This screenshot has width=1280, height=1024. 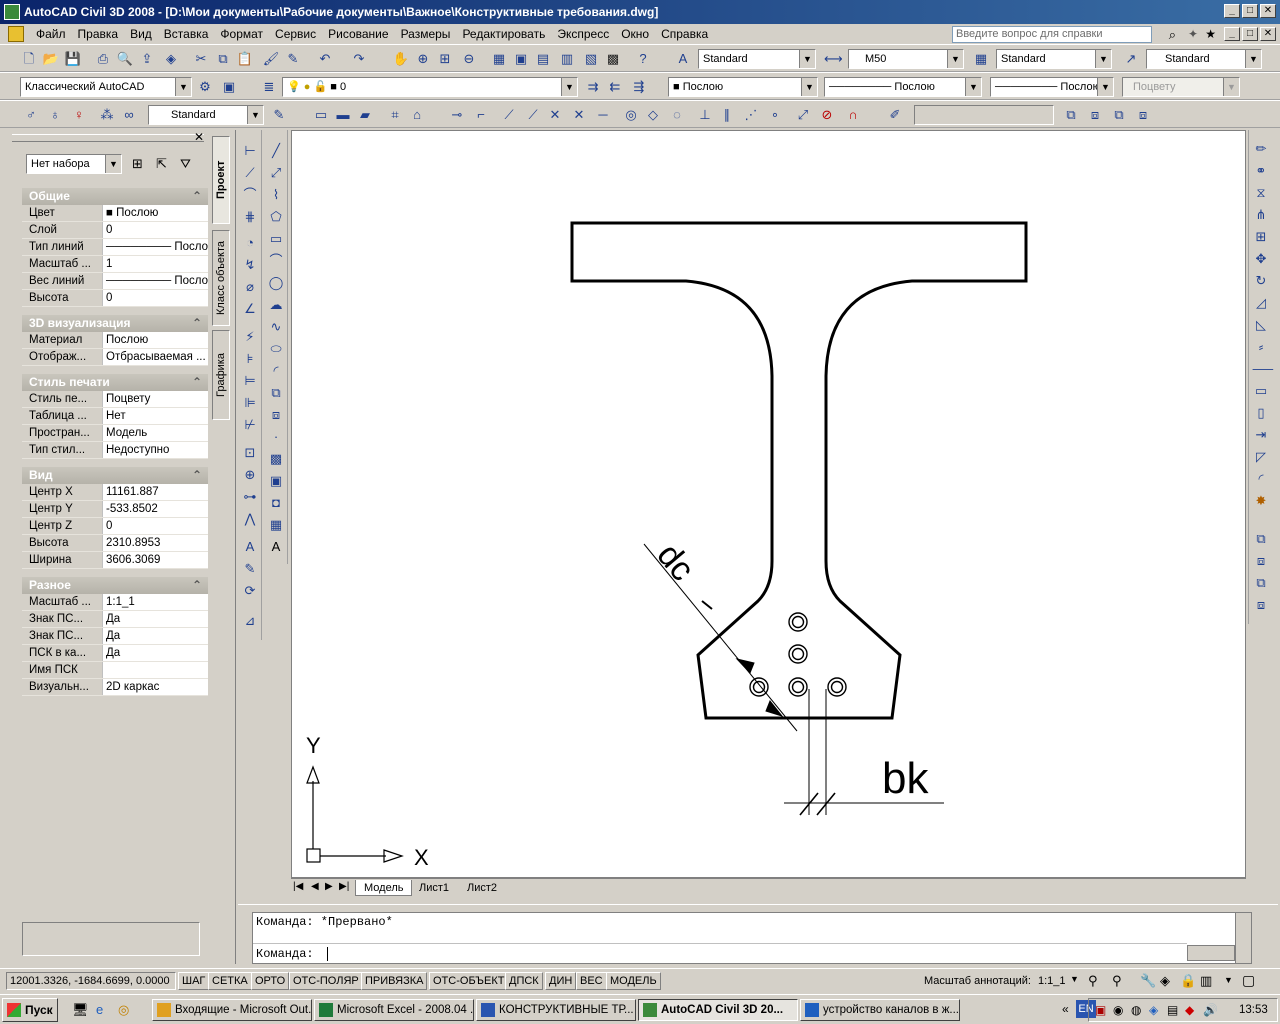 What do you see at coordinates (1261, 237) in the screenshot?
I see `array-icon: ⊞` at bounding box center [1261, 237].